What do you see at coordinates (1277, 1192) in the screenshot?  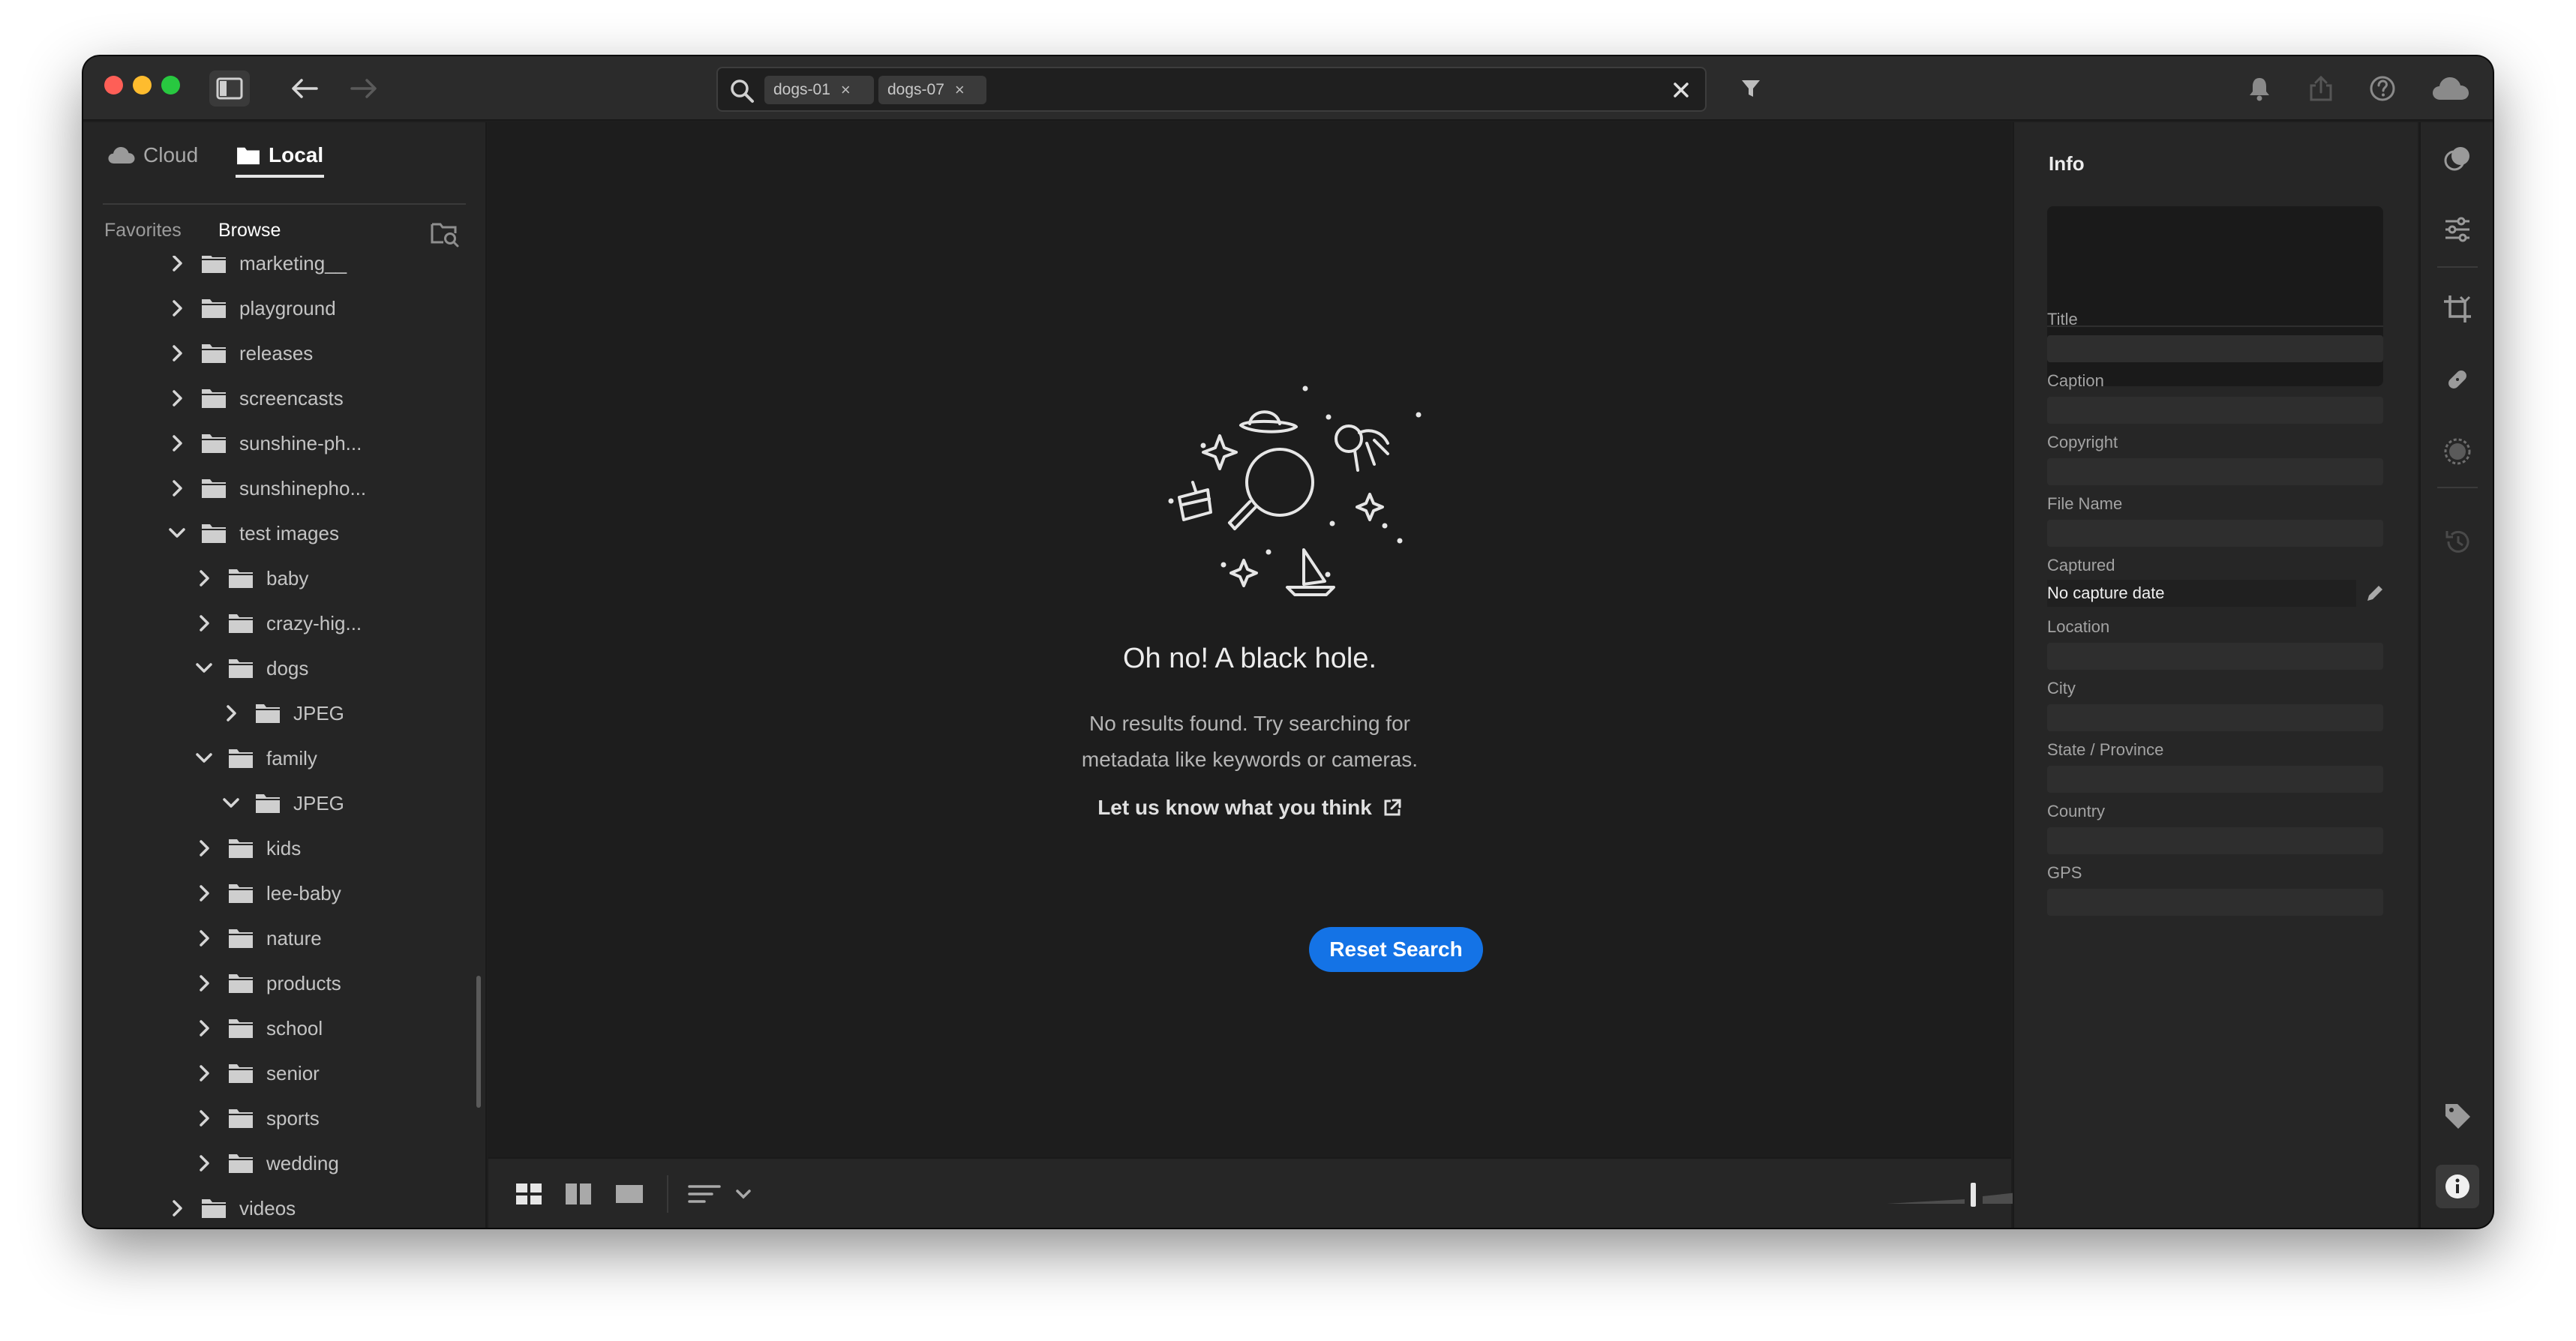 I see `view-toolbar` at bounding box center [1277, 1192].